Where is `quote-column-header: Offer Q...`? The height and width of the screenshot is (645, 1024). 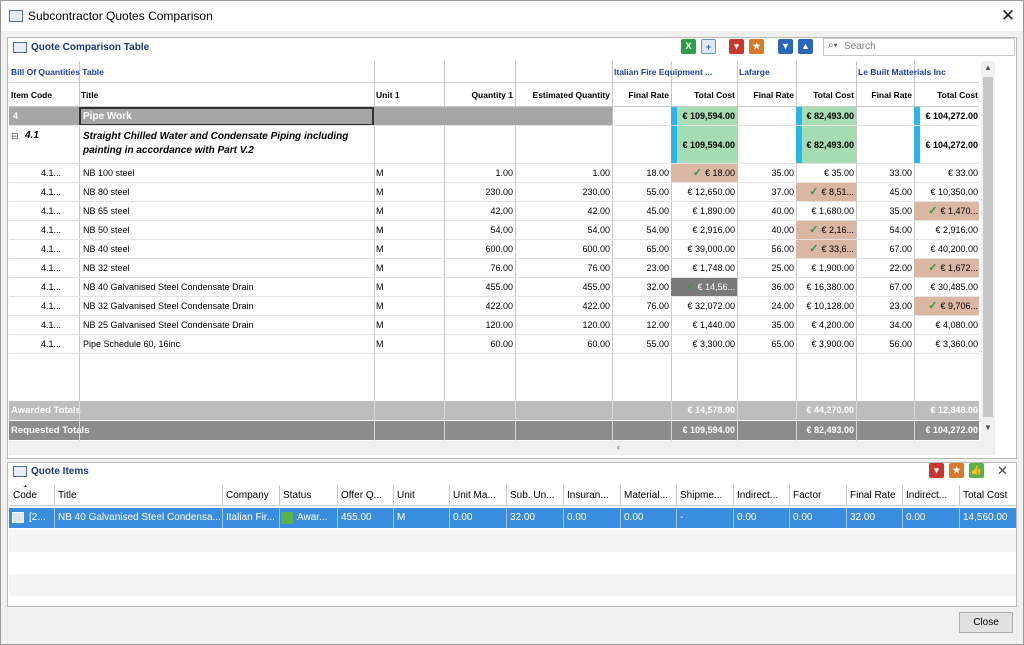 quote-column-header: Offer Q... is located at coordinates (366, 495).